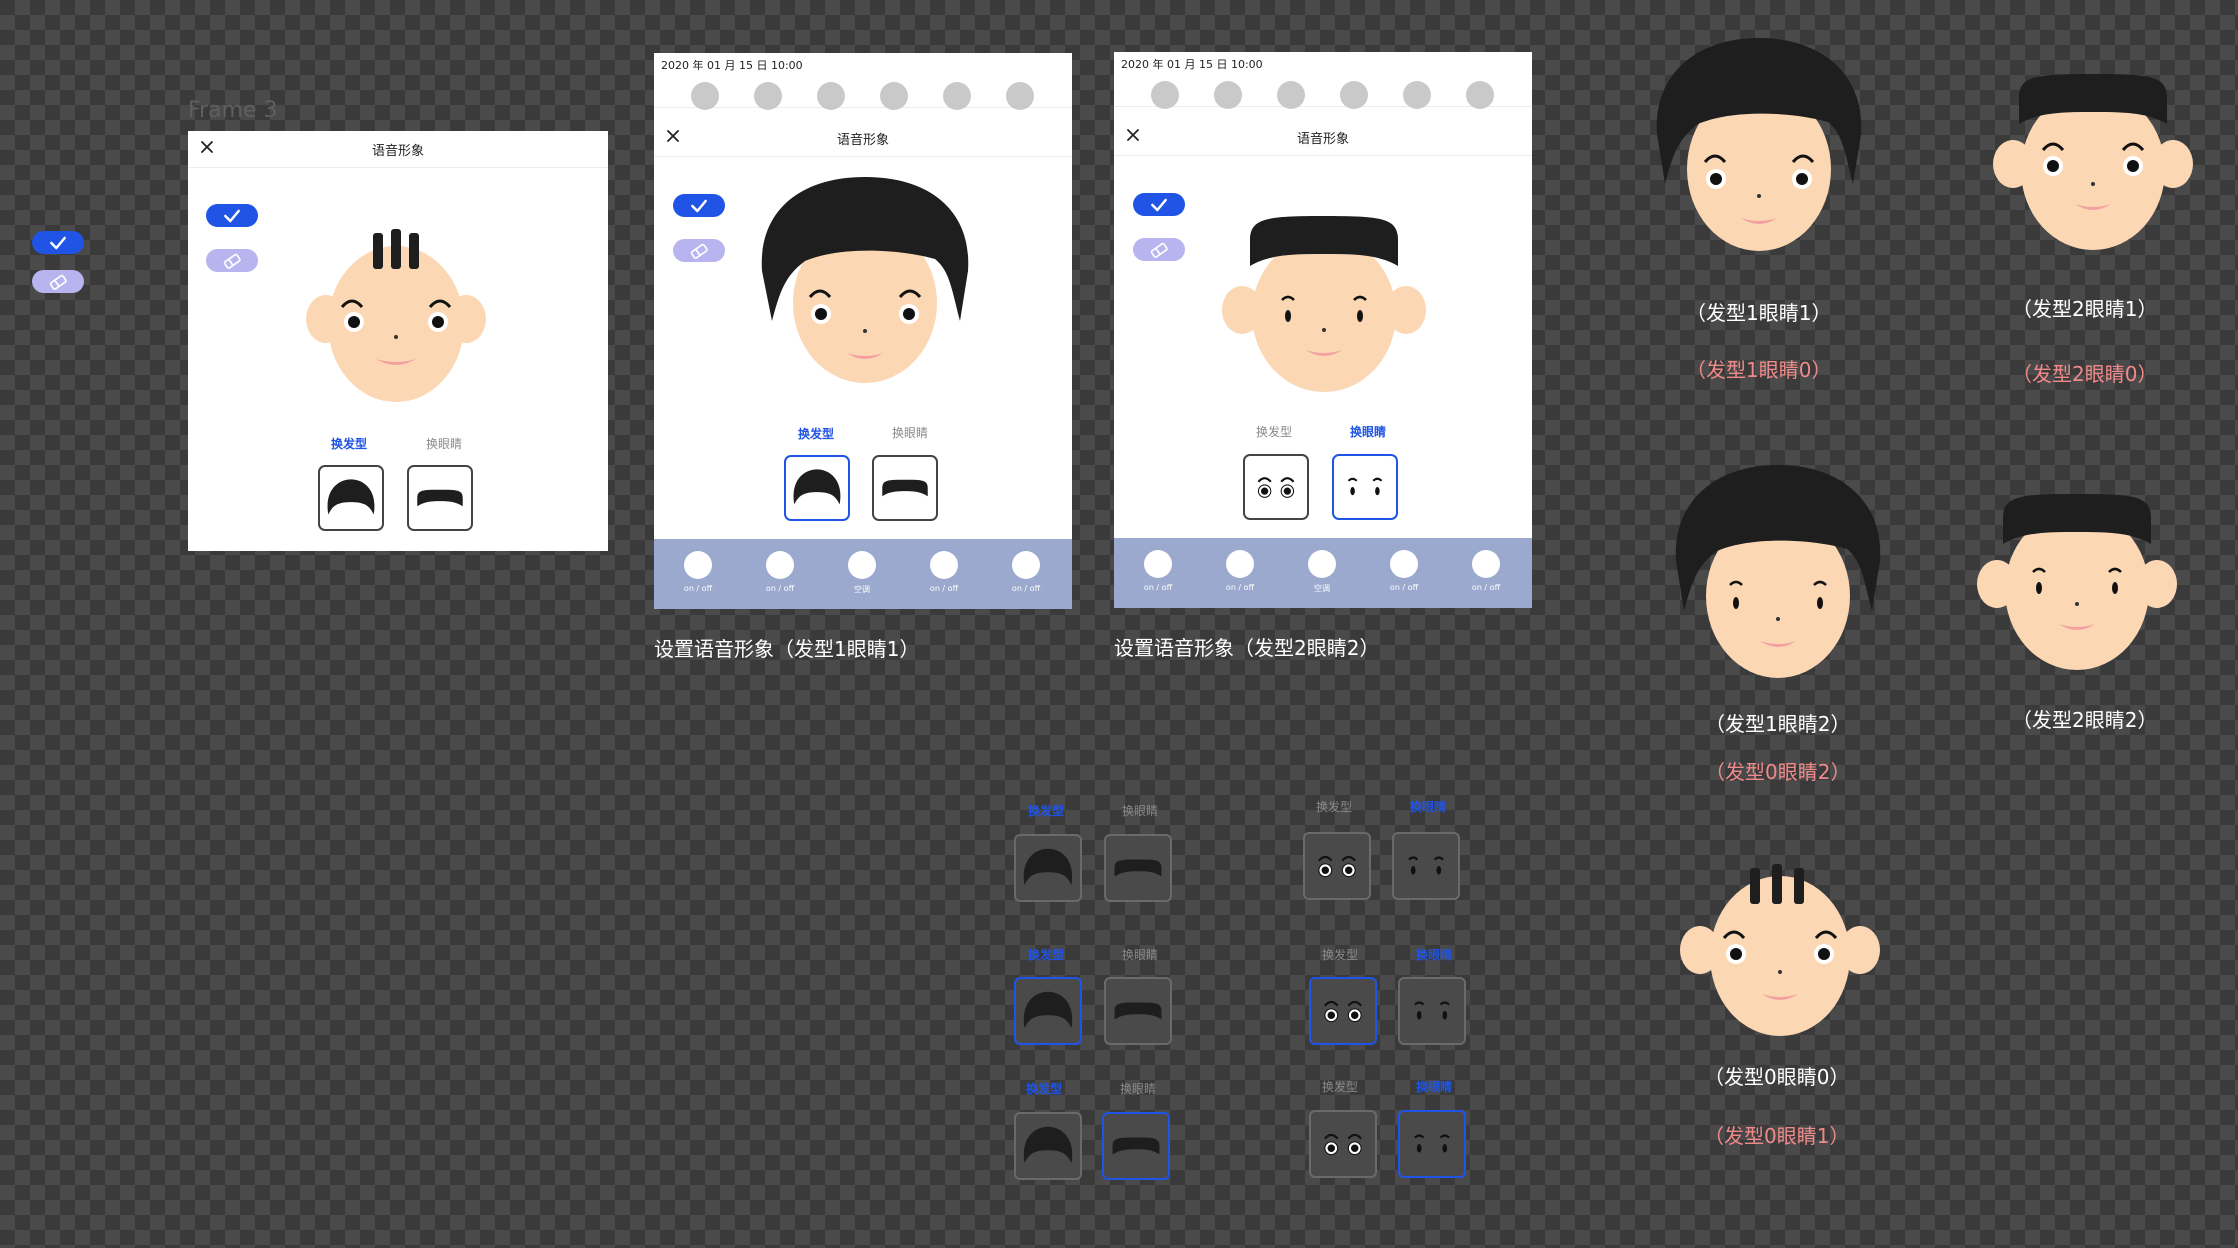 This screenshot has width=2238, height=1248. What do you see at coordinates (1778, 724) in the screenshot?
I see `avatar-label: （发型1眼睛2）` at bounding box center [1778, 724].